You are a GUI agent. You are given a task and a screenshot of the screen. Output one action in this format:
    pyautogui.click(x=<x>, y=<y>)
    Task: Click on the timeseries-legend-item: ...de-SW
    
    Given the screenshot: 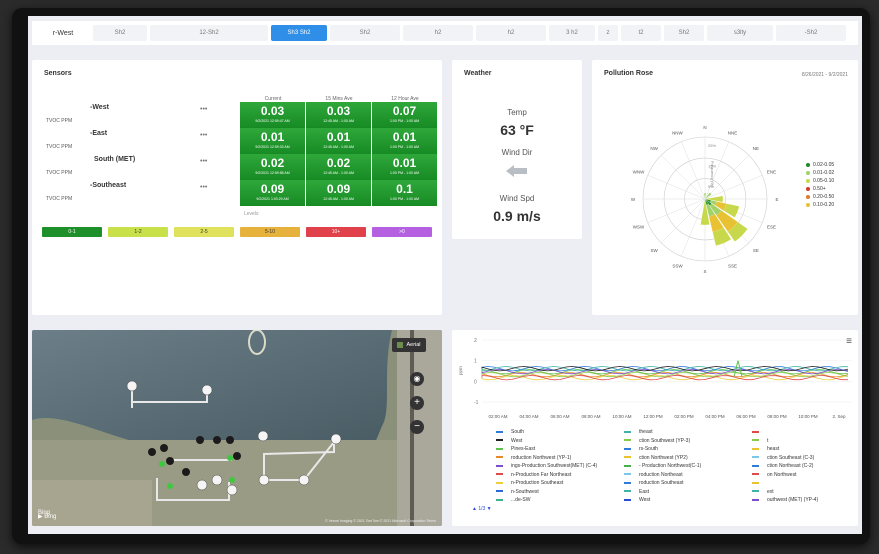 What is the action you would take?
    pyautogui.click(x=513, y=500)
    